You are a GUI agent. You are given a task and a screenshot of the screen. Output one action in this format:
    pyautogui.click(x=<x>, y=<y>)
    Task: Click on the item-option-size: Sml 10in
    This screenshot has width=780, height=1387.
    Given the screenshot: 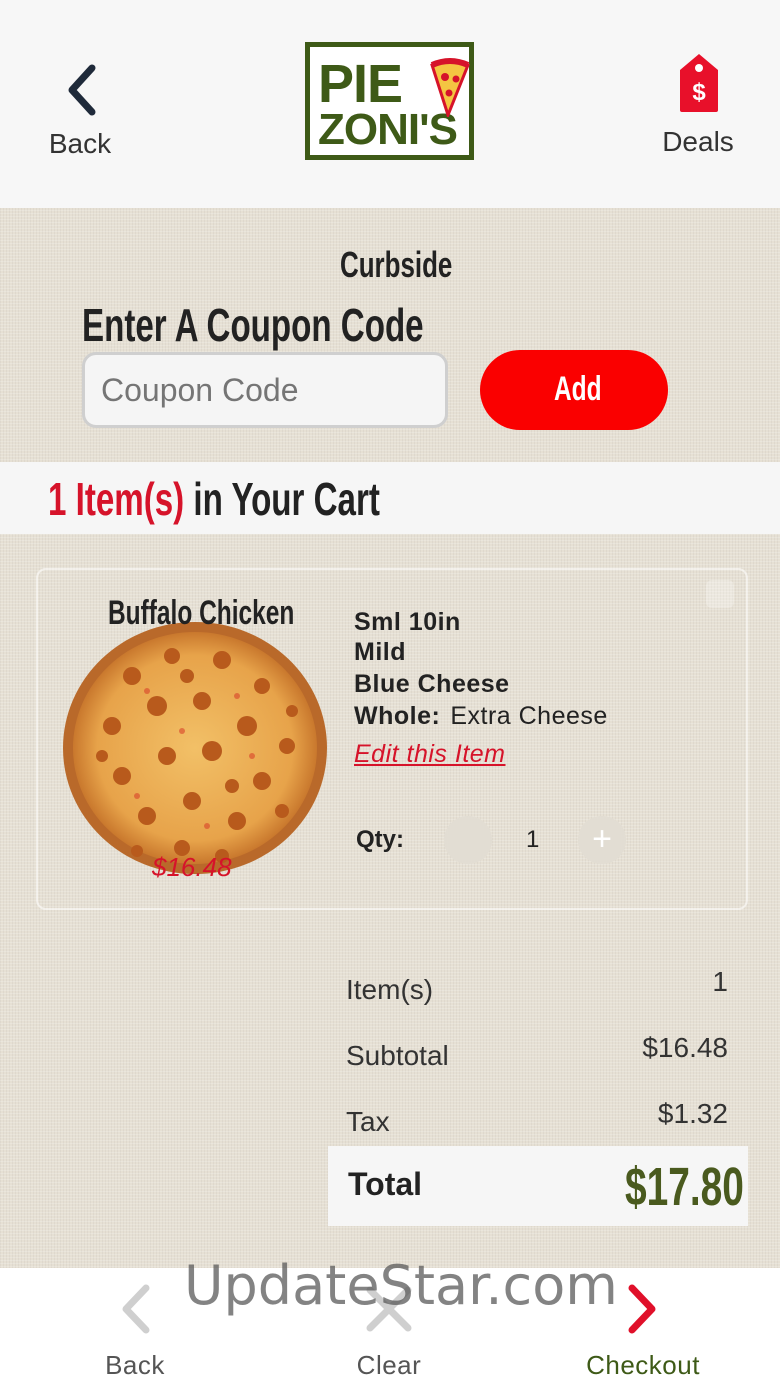 What is the action you would take?
    pyautogui.click(x=407, y=622)
    